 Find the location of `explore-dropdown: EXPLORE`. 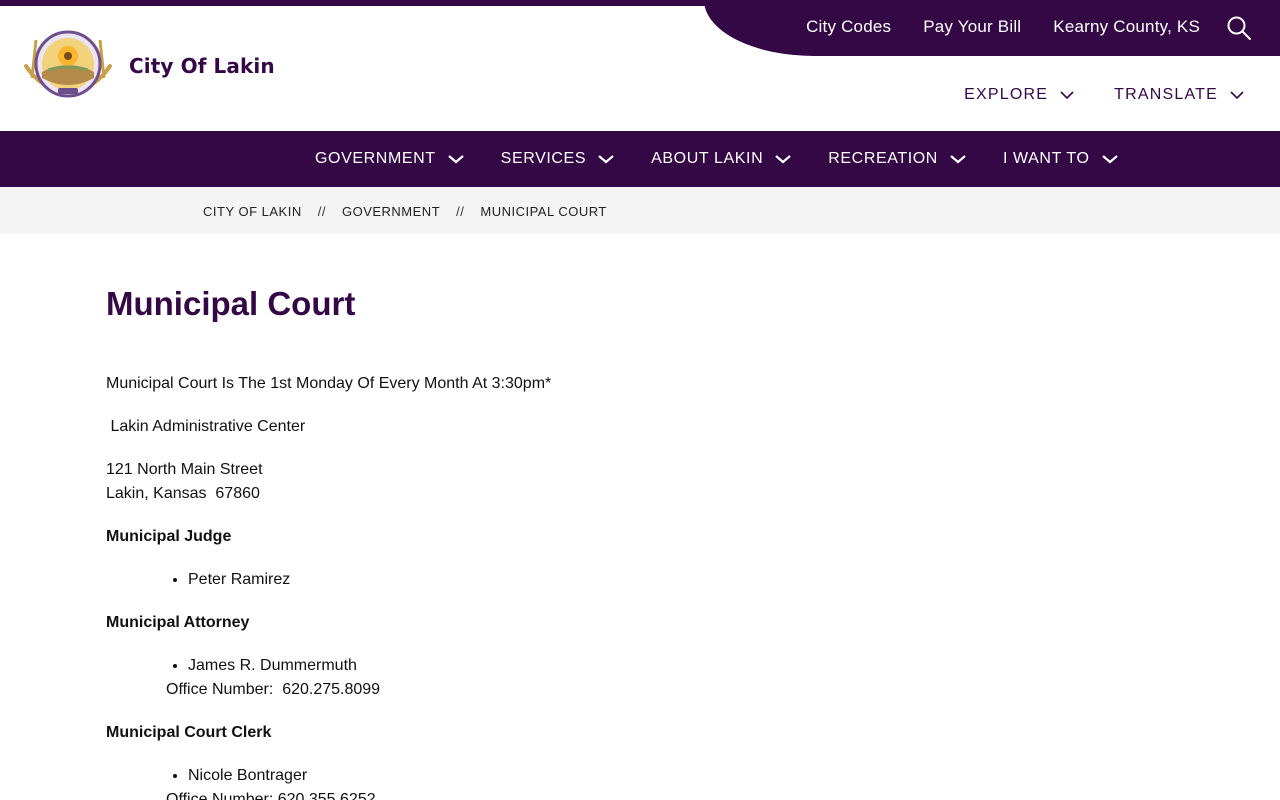

explore-dropdown: EXPLORE is located at coordinates (1019, 95).